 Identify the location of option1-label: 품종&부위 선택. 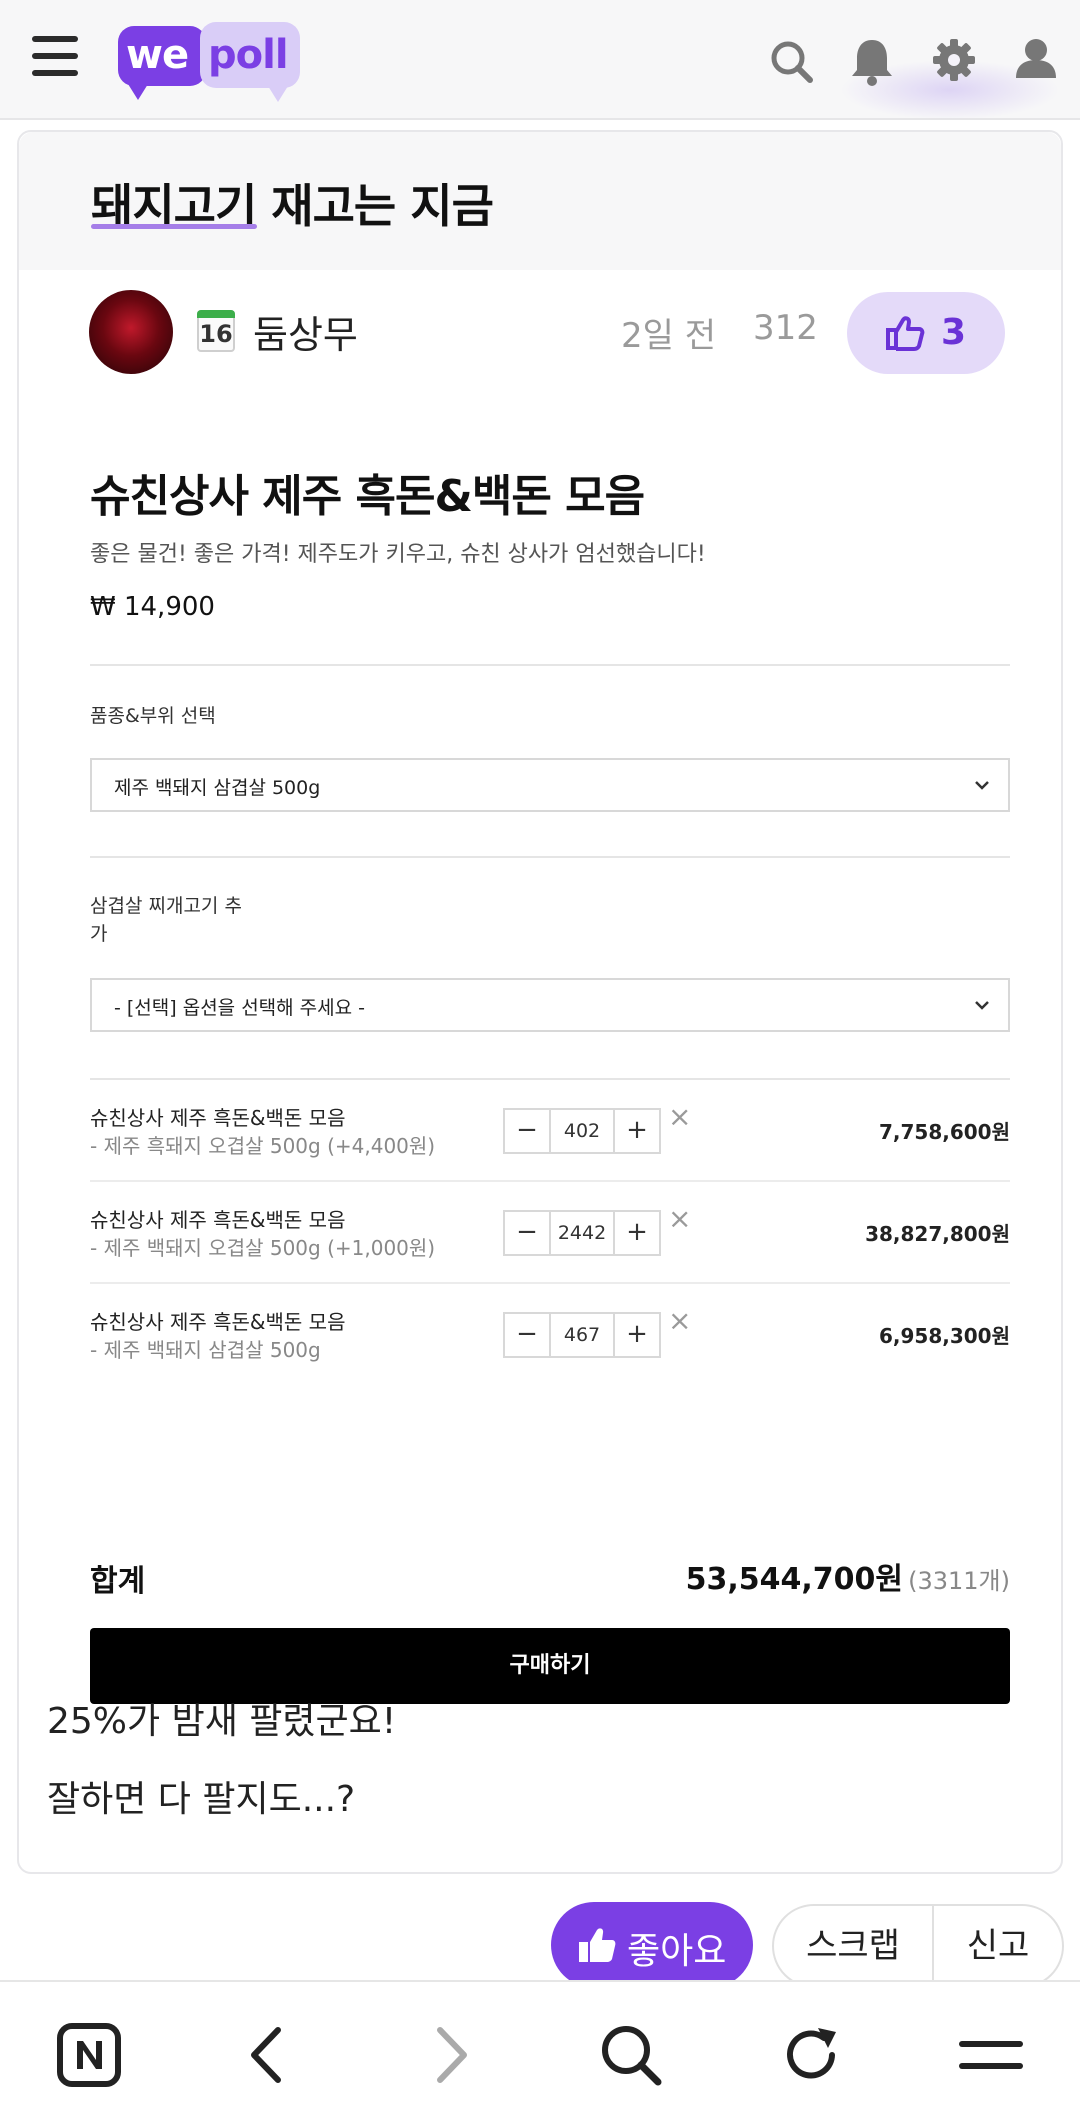
(153, 716).